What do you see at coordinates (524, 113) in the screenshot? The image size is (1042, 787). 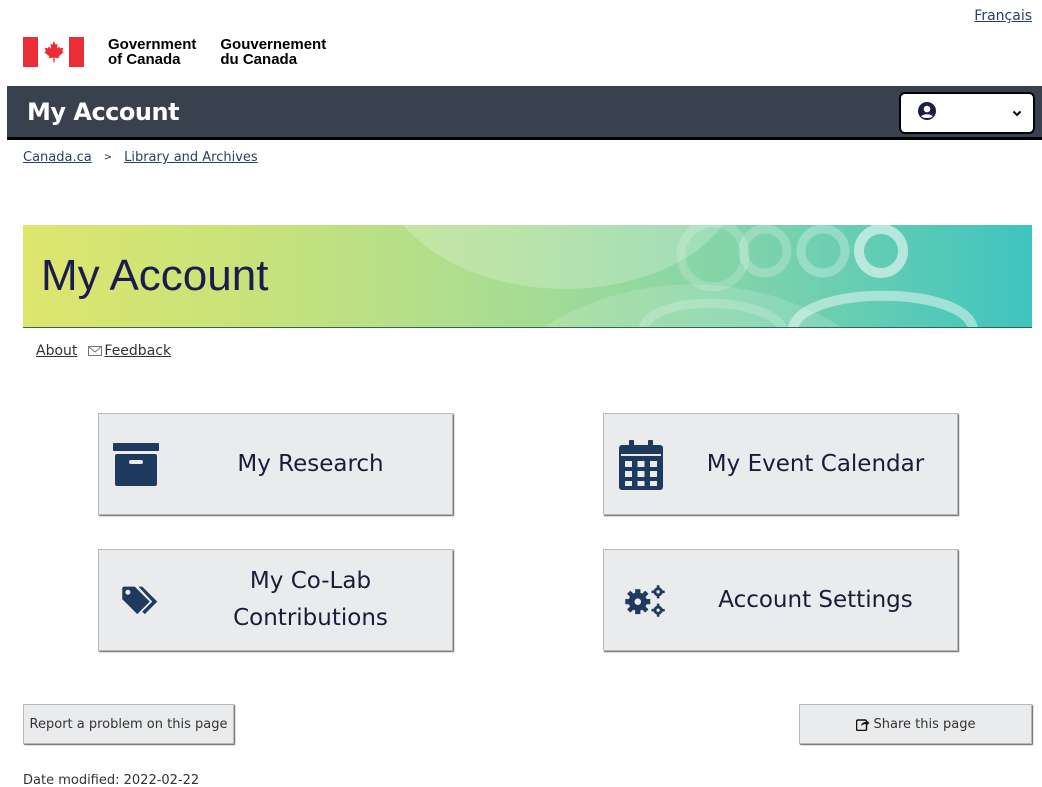 I see `app-bar: My Account` at bounding box center [524, 113].